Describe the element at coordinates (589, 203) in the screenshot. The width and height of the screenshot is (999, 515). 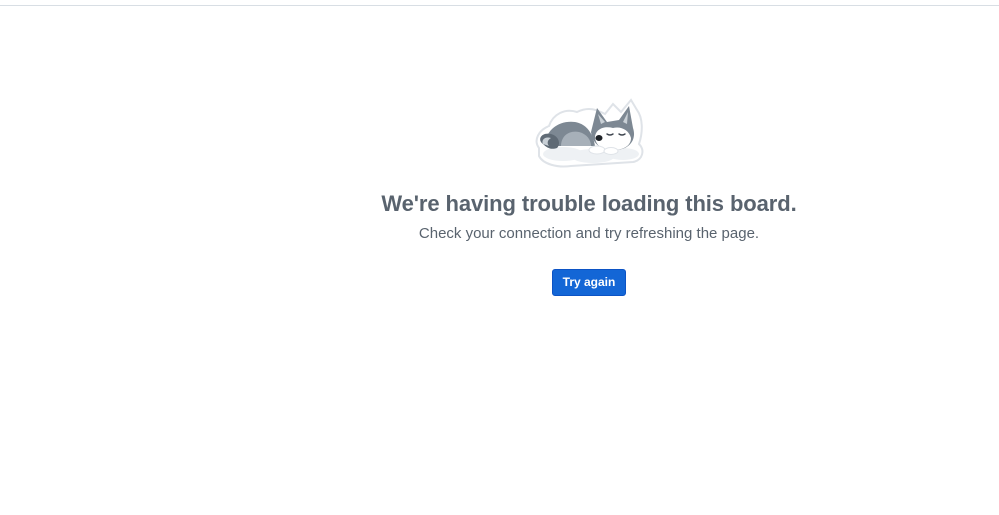
I see `error-title: We're having trouble loading this board.` at that location.